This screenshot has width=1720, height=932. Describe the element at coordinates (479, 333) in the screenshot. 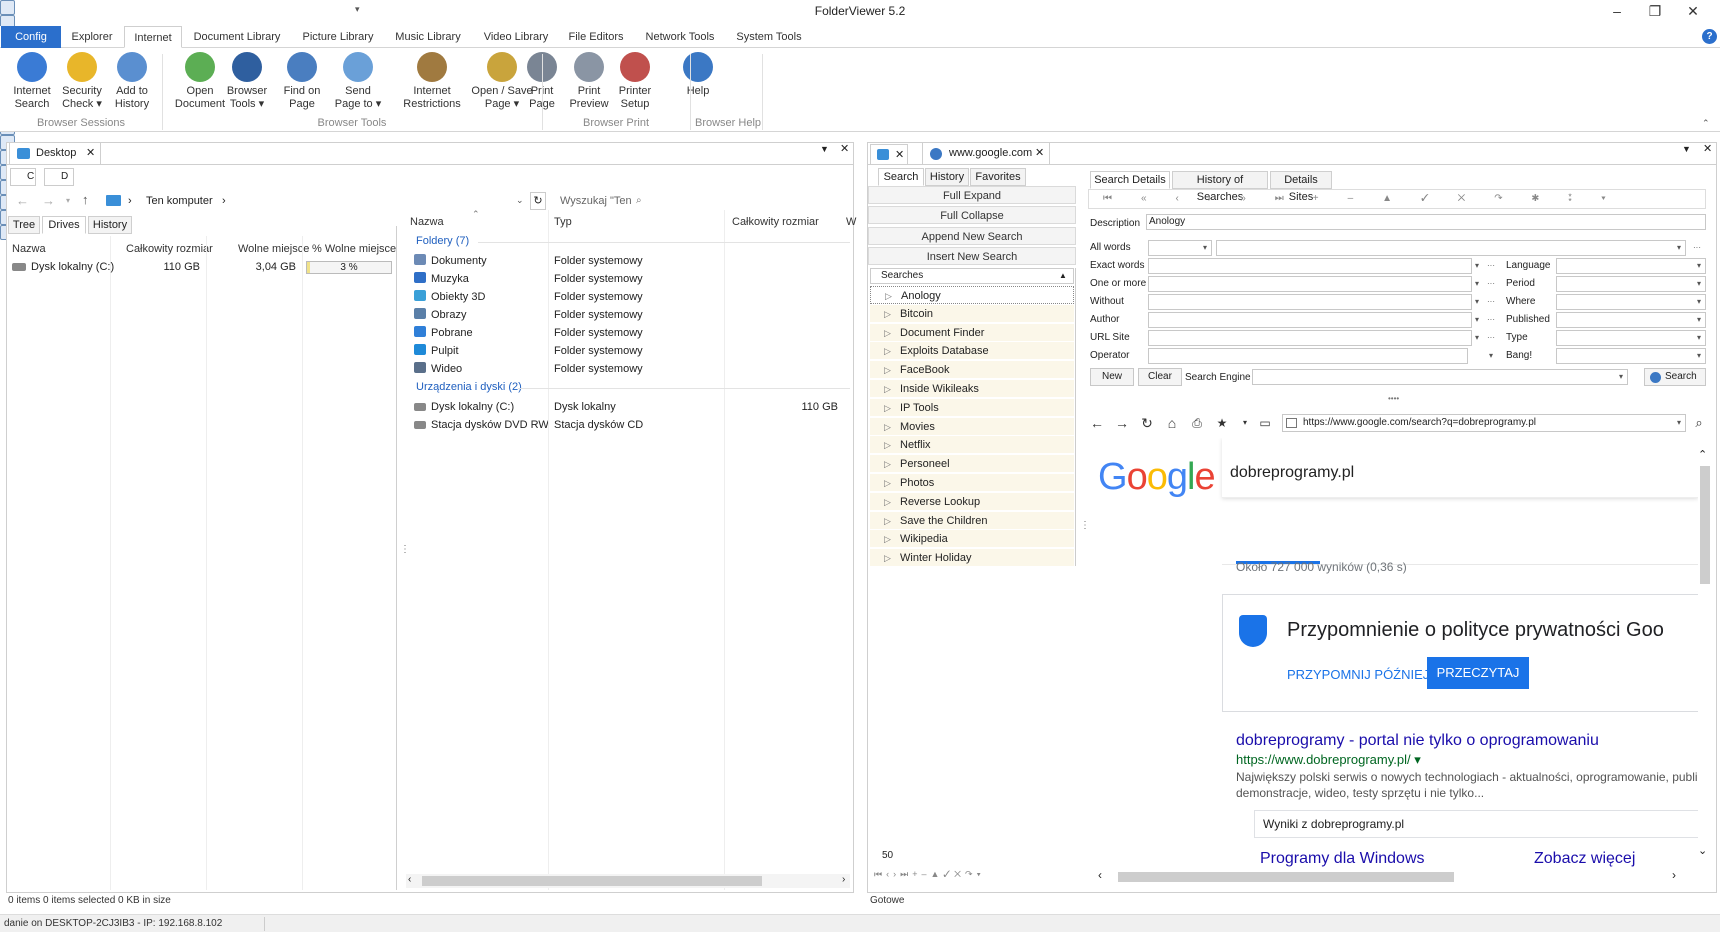

I see `list-item: Pobrane` at that location.